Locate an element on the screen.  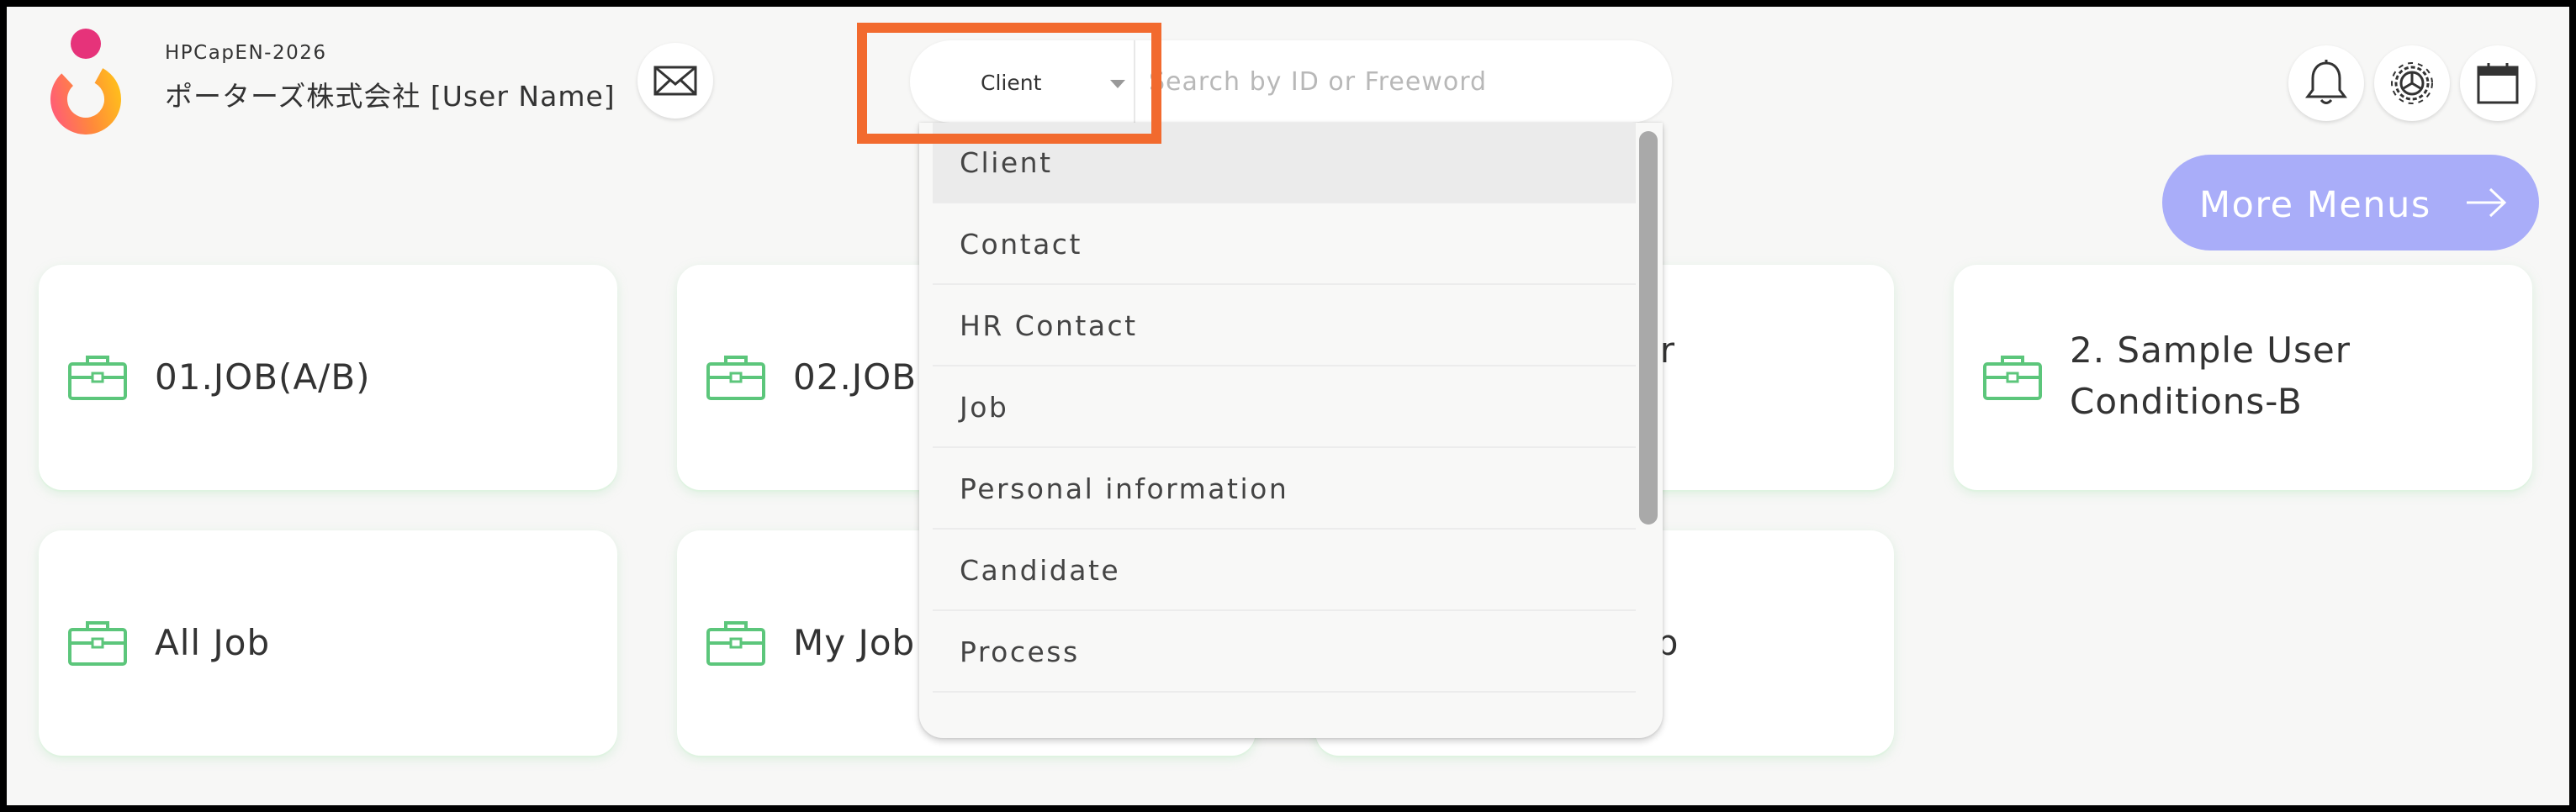
dropdown-scrollbar is located at coordinates (1648, 328).